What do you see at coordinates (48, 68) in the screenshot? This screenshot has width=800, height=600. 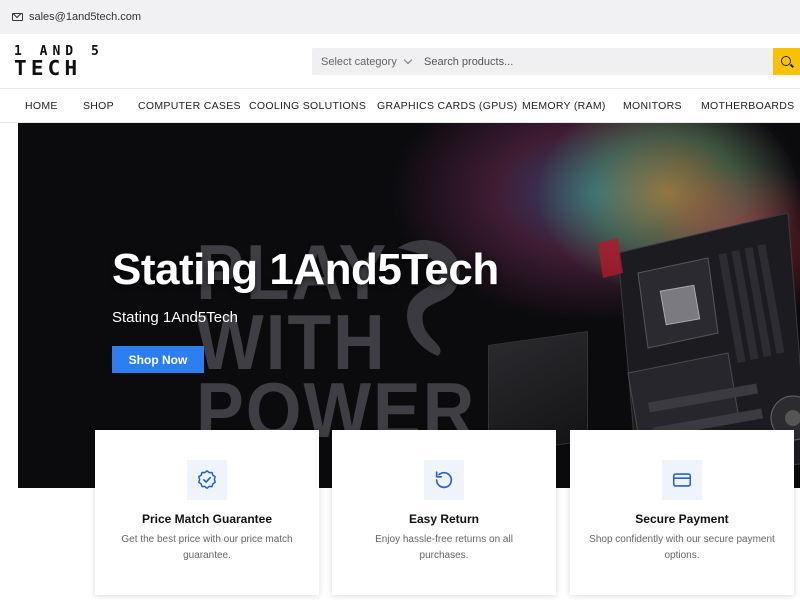 I see `logo-line-2: TECH` at bounding box center [48, 68].